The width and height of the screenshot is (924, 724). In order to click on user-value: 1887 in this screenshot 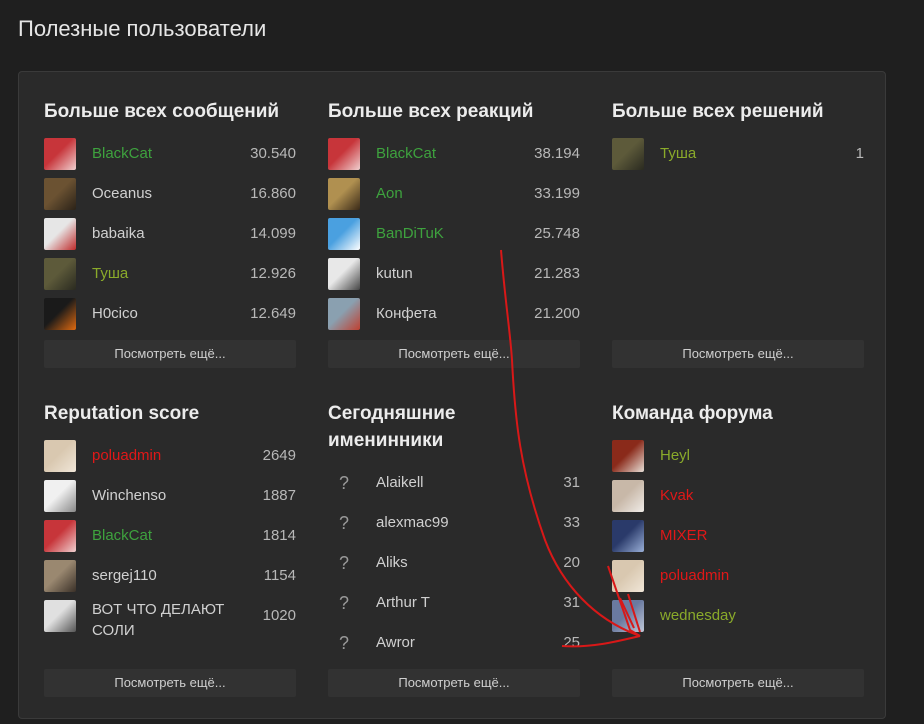, I will do `click(279, 495)`.